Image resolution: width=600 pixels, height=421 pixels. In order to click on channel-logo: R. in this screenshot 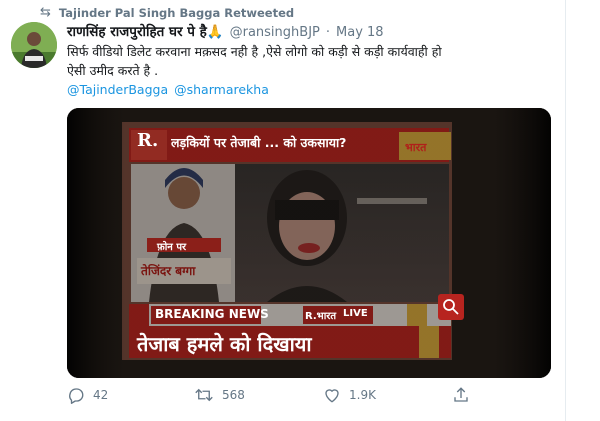, I will do `click(148, 140)`.